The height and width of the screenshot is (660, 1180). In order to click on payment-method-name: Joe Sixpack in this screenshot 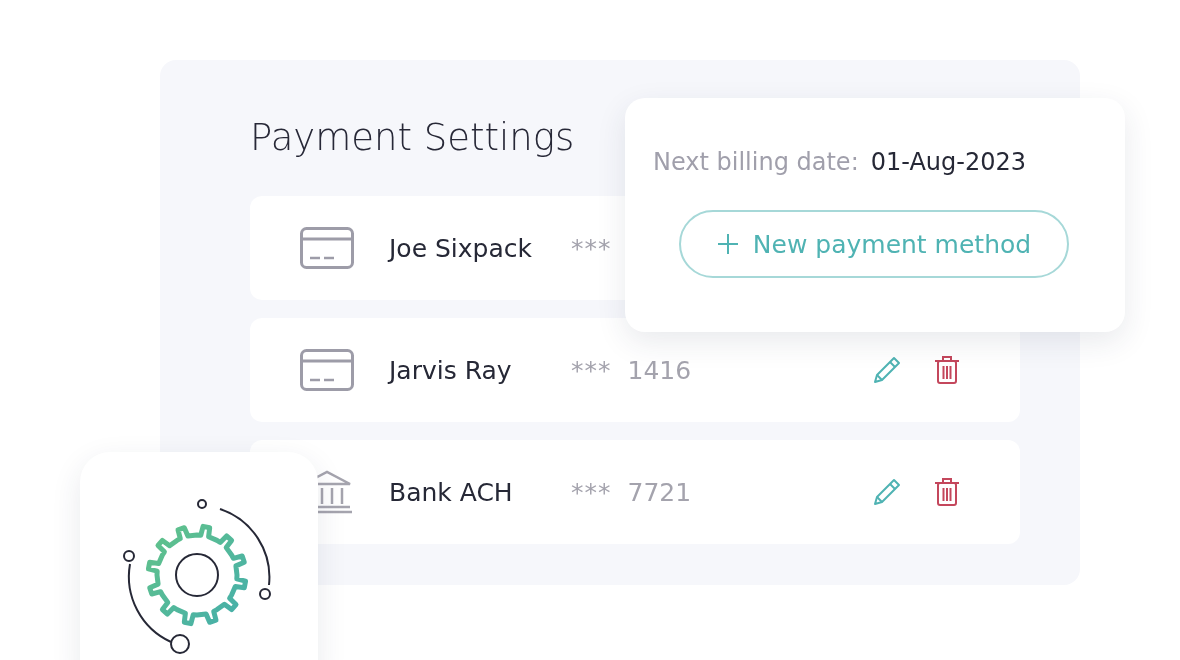, I will do `click(461, 248)`.